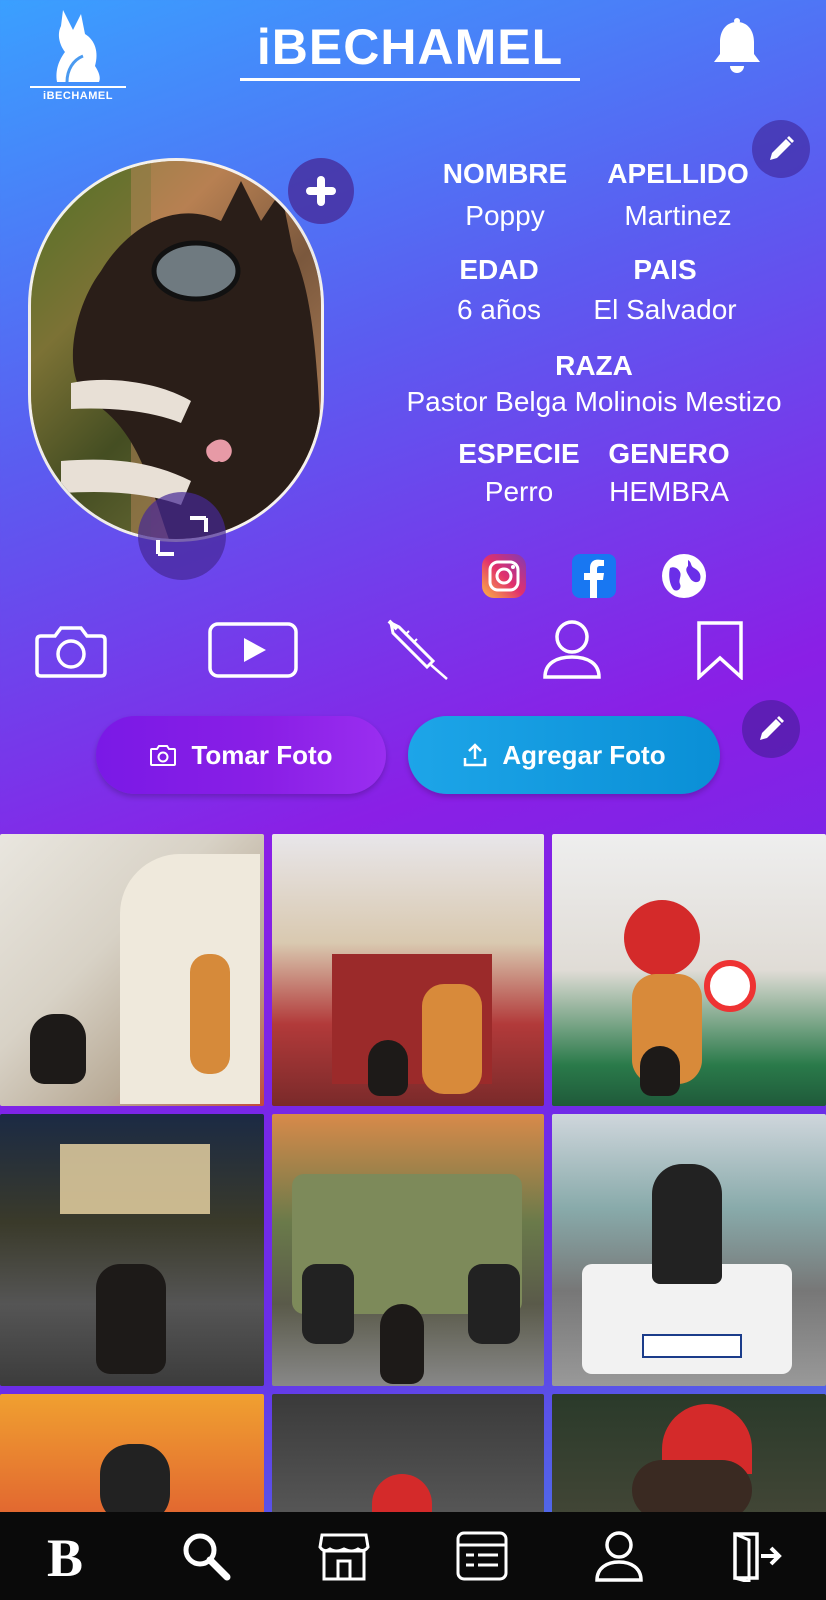 Image resolution: width=826 pixels, height=1600 pixels. I want to click on search-icon, so click(207, 1557).